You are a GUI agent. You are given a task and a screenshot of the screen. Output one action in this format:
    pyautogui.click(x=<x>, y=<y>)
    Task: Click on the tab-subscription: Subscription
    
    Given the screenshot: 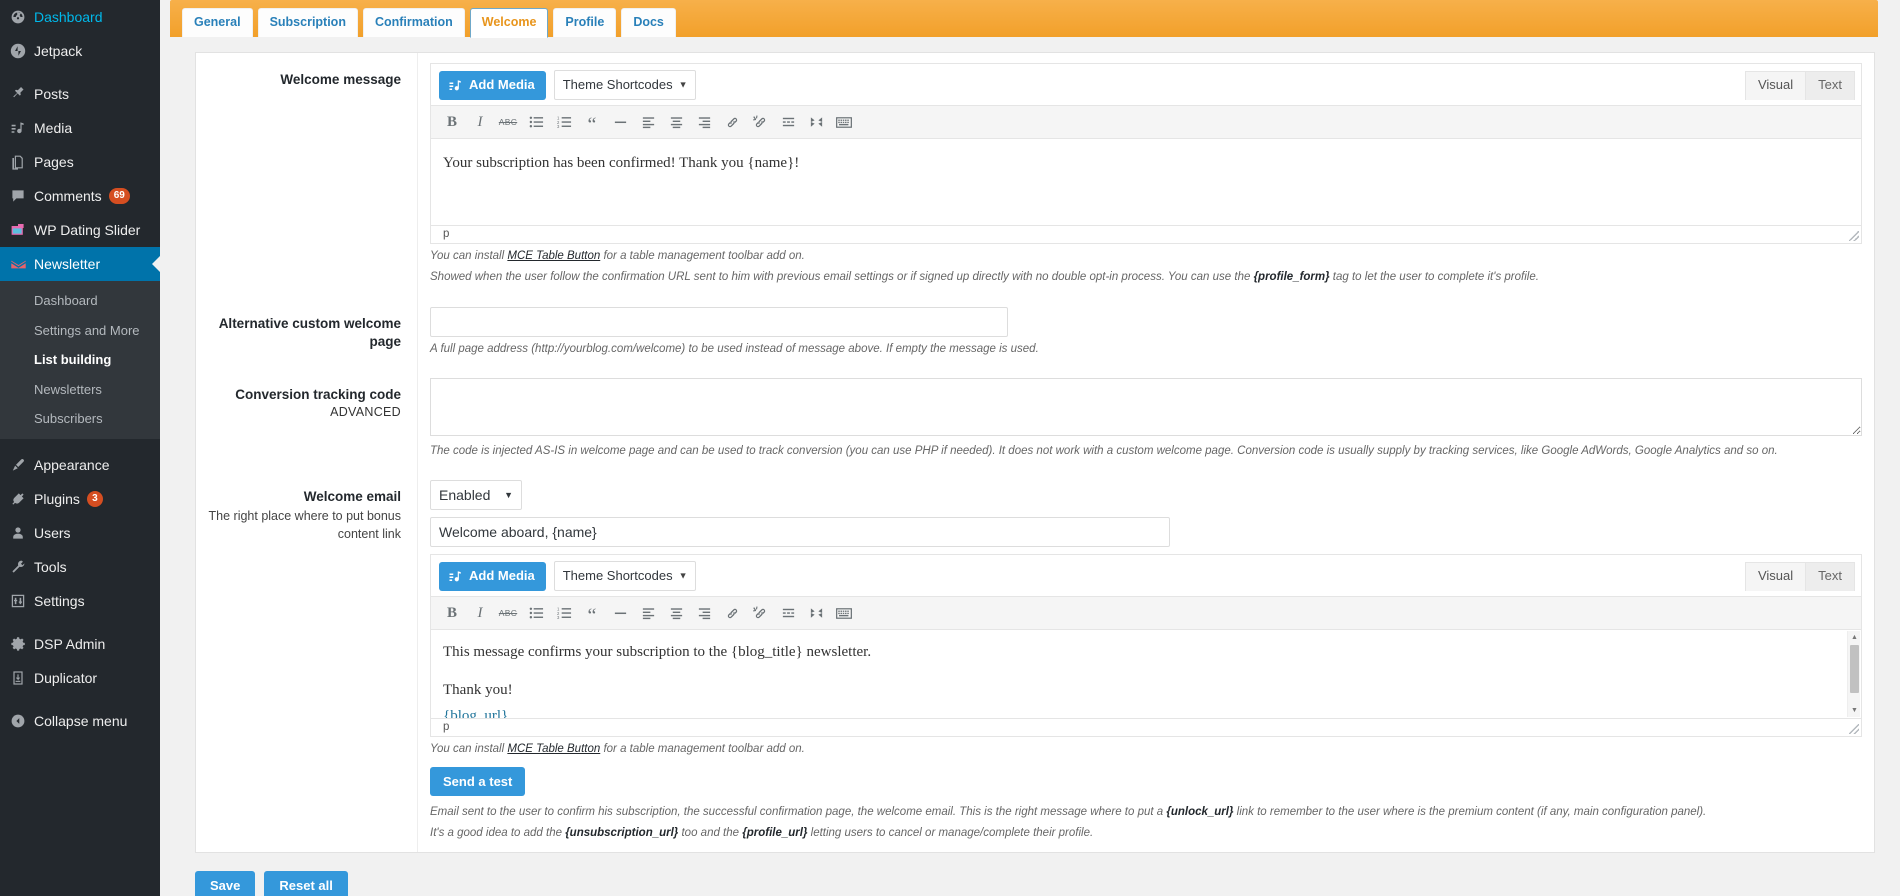 What is the action you would take?
    pyautogui.click(x=307, y=22)
    